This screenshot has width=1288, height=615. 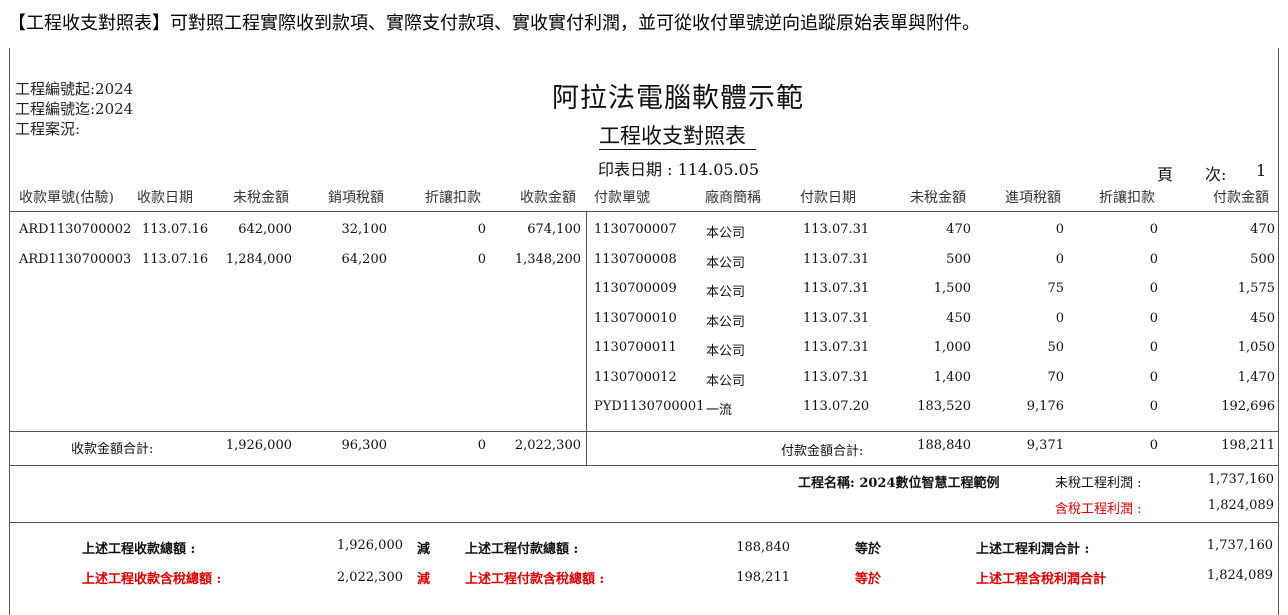 I want to click on payment-untaxed: 450, so click(x=958, y=318).